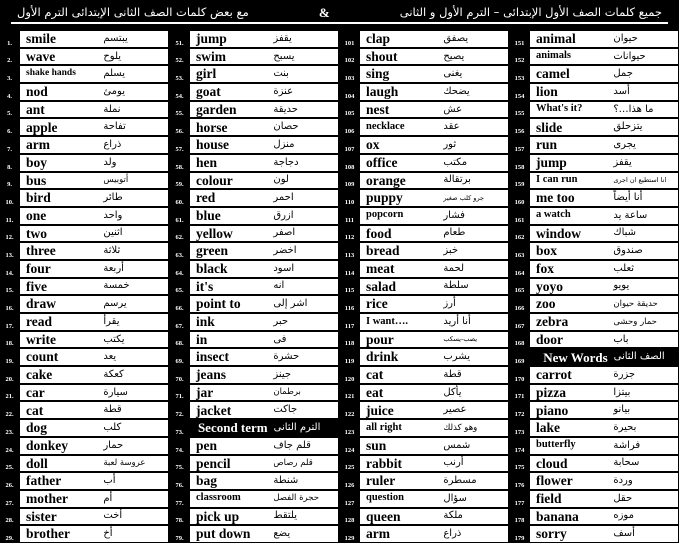 The width and height of the screenshot is (679, 543). Describe the element at coordinates (254, 56) in the screenshot. I see `word-row: 52. swim يسبح` at that location.